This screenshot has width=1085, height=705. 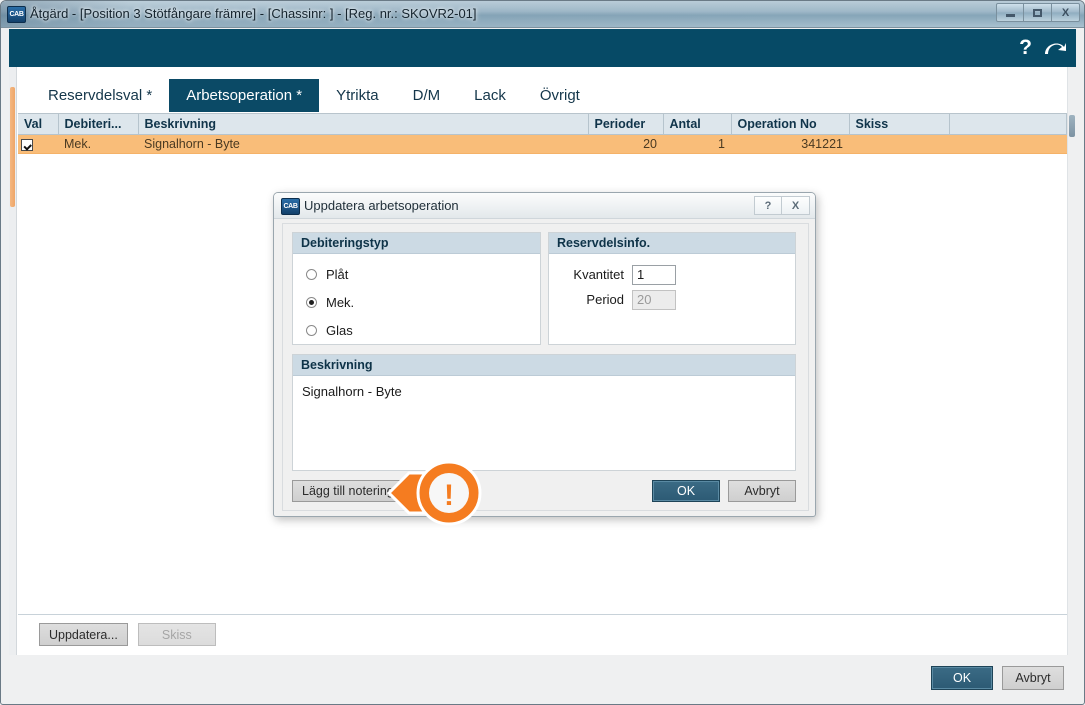 What do you see at coordinates (1055, 48) in the screenshot?
I see `undo-arrow-icon` at bounding box center [1055, 48].